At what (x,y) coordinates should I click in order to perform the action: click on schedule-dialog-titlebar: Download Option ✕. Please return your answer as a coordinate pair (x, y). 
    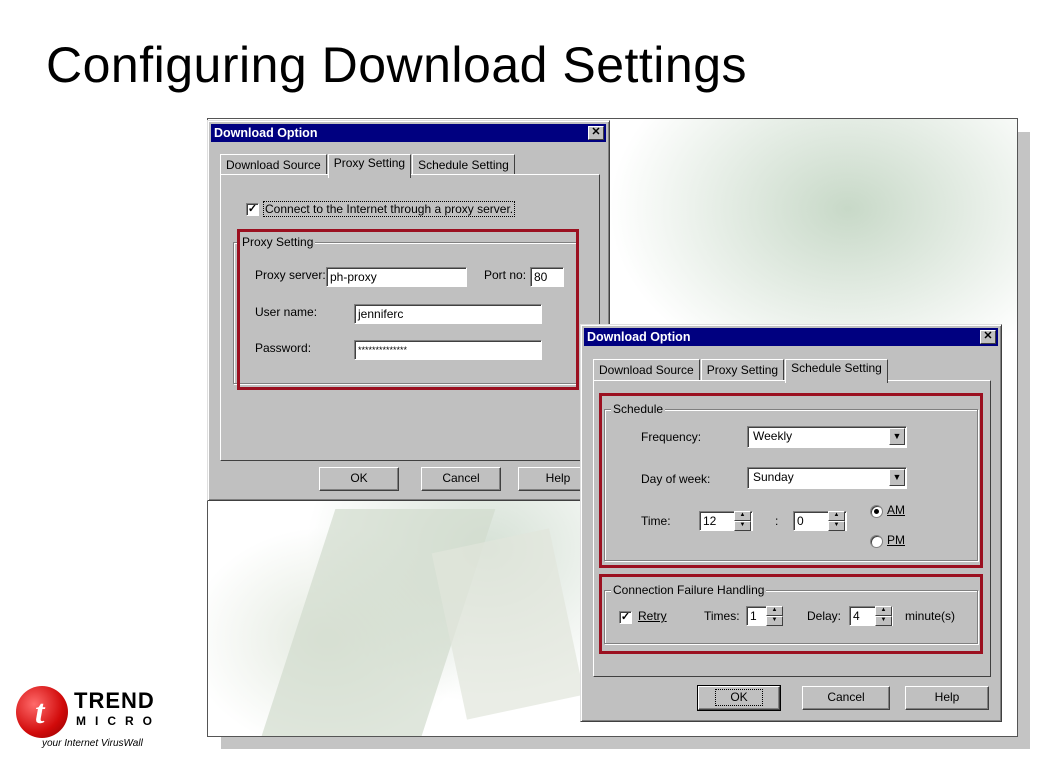
    Looking at the image, I should click on (791, 337).